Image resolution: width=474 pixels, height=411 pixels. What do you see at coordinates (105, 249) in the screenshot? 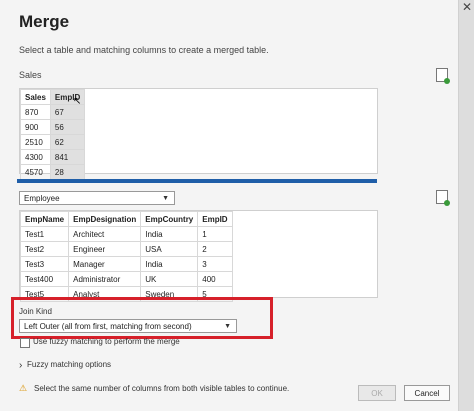
I see `cell: Engineer` at bounding box center [105, 249].